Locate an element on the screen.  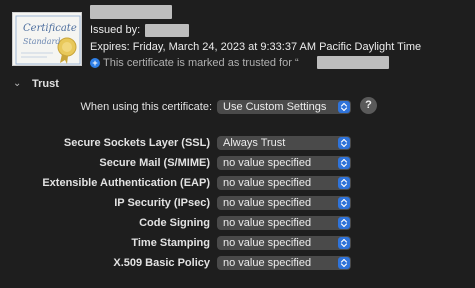
certificate-icon: Certificate Standard is located at coordinates (47, 39).